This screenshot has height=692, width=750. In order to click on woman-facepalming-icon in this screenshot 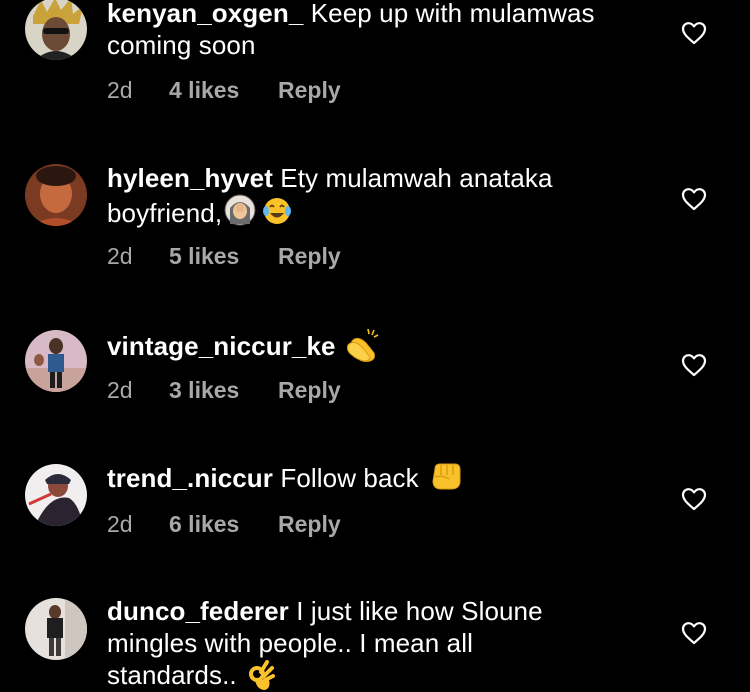, I will do `click(240, 210)`.